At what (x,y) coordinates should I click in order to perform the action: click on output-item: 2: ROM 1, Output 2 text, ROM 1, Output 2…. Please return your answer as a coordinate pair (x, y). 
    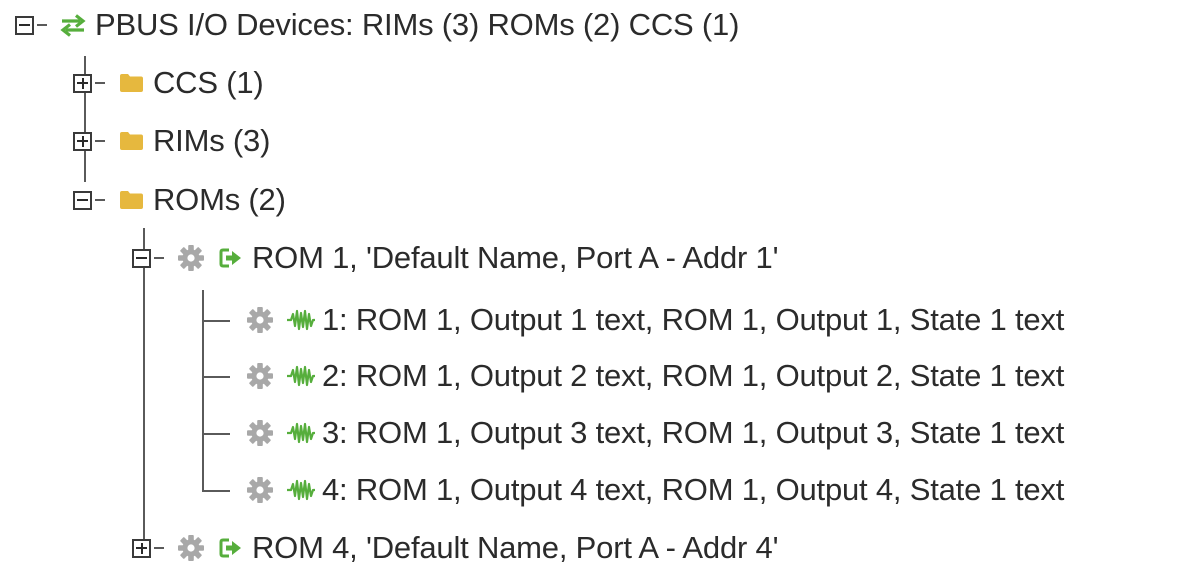
    Looking at the image, I should click on (655, 376).